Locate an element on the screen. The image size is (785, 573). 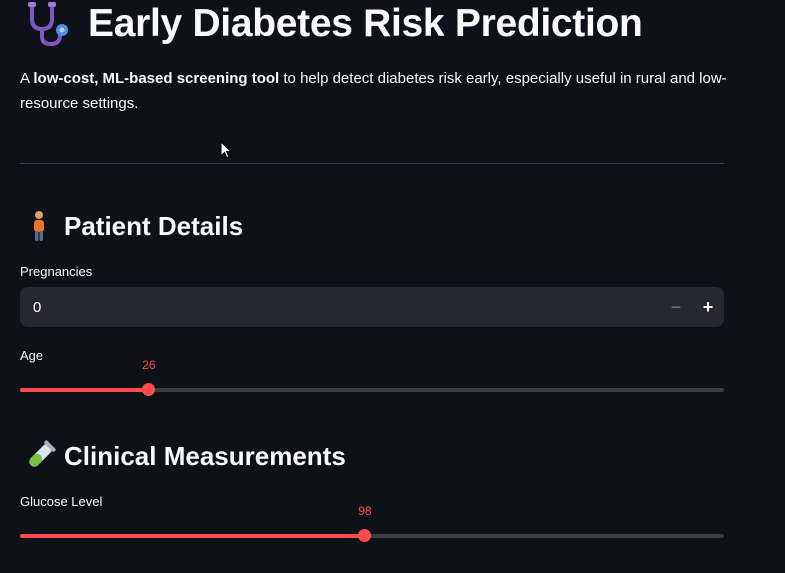
section-title: Patient Details is located at coordinates (154, 225).